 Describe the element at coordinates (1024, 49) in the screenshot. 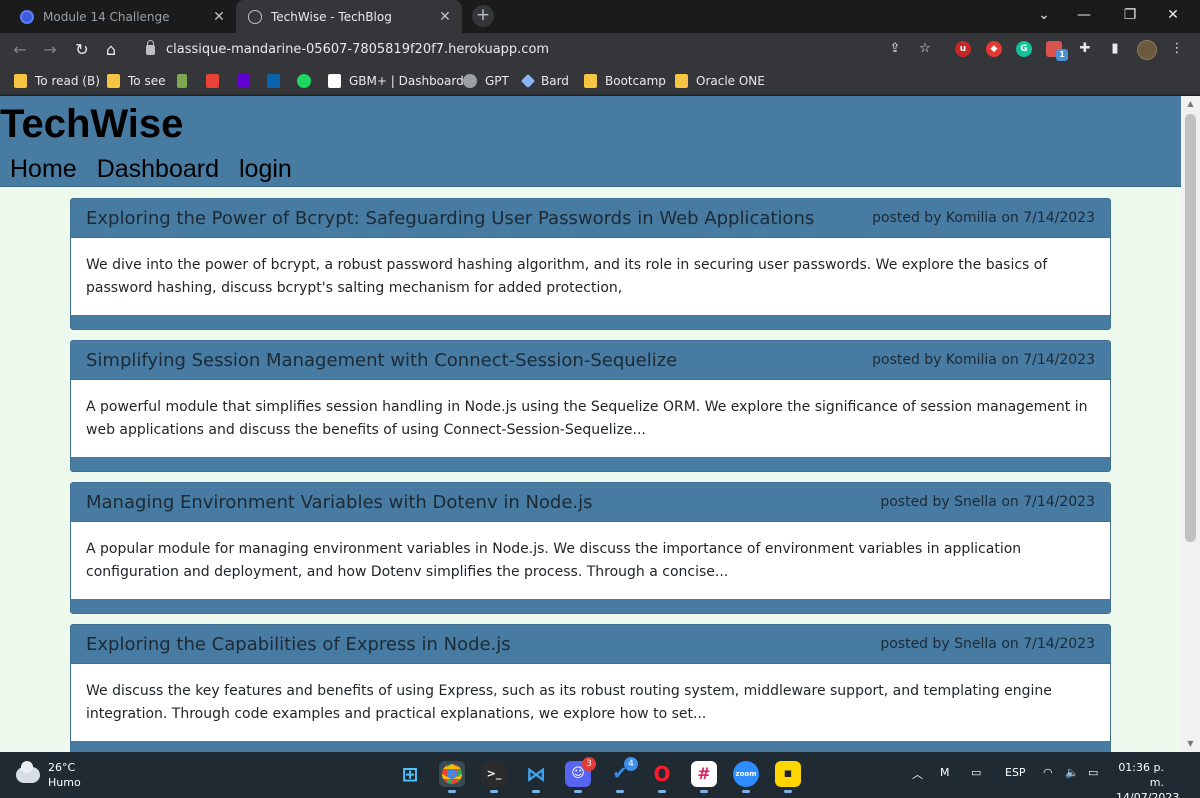

I see `grammarly-extension-icon: G` at that location.